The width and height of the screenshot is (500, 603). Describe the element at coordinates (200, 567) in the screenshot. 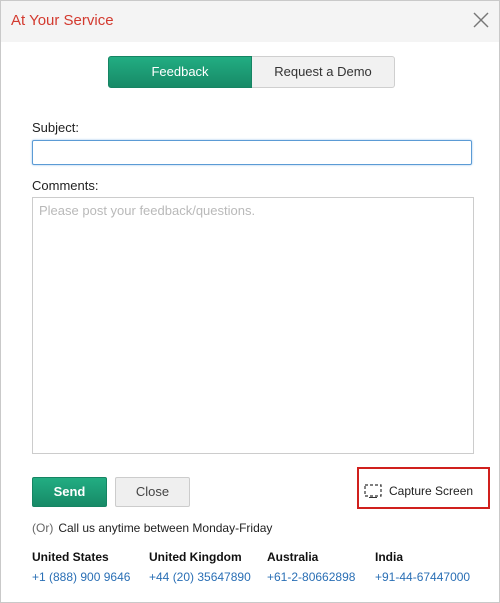

I see `contact-uk: United Kingdom +44 (20) 35647890` at that location.